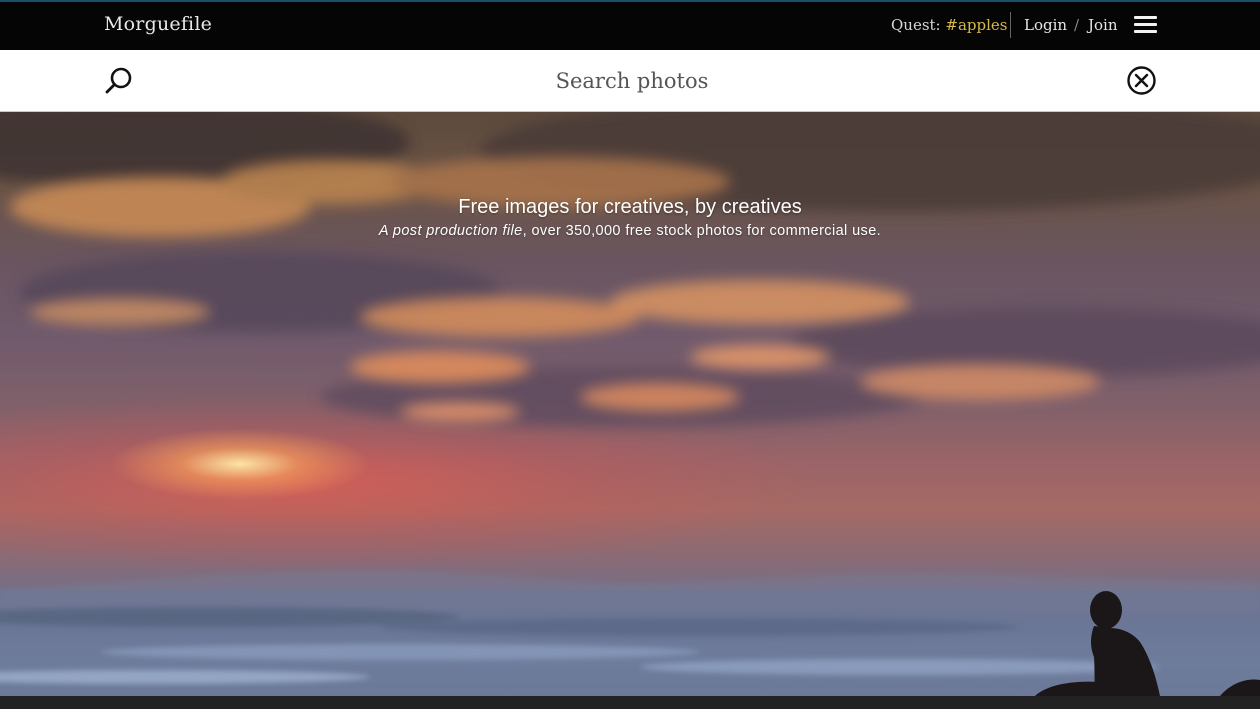  What do you see at coordinates (1010, 25) in the screenshot?
I see `nav-divider` at bounding box center [1010, 25].